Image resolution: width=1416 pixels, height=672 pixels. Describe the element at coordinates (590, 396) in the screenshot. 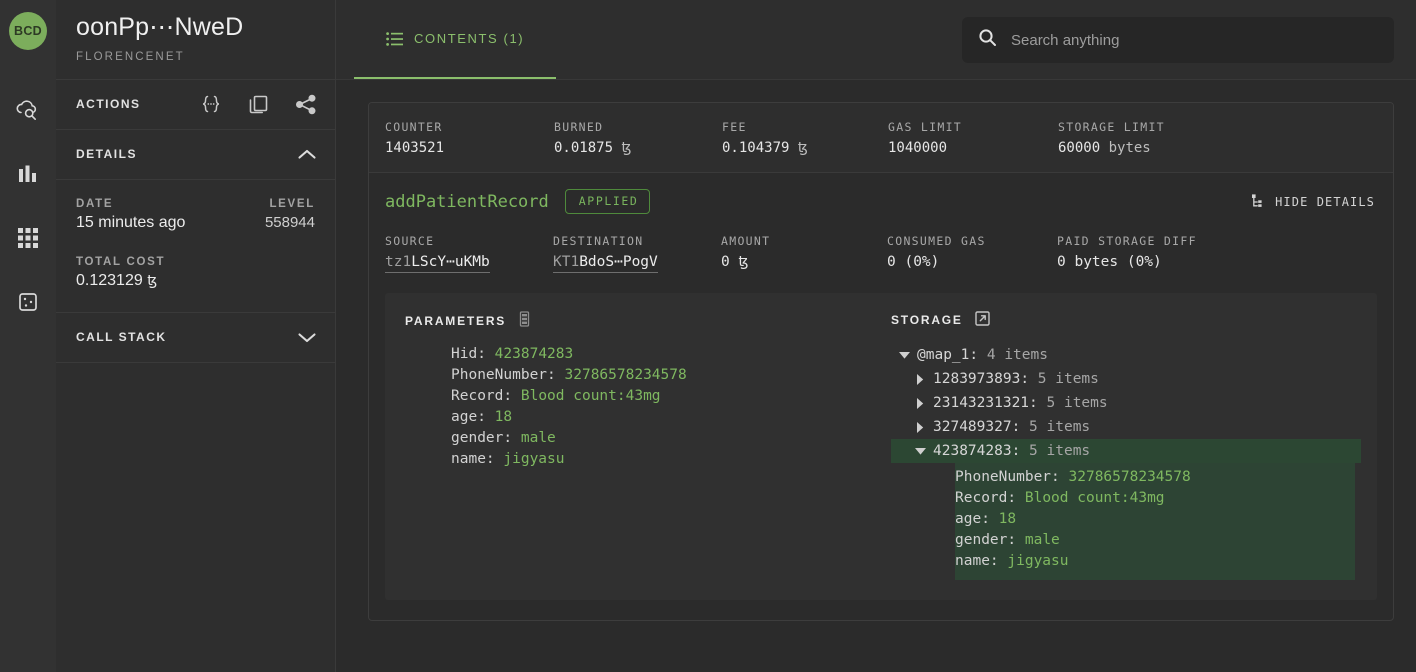

I see `param-value: Blood count:43mg` at that location.